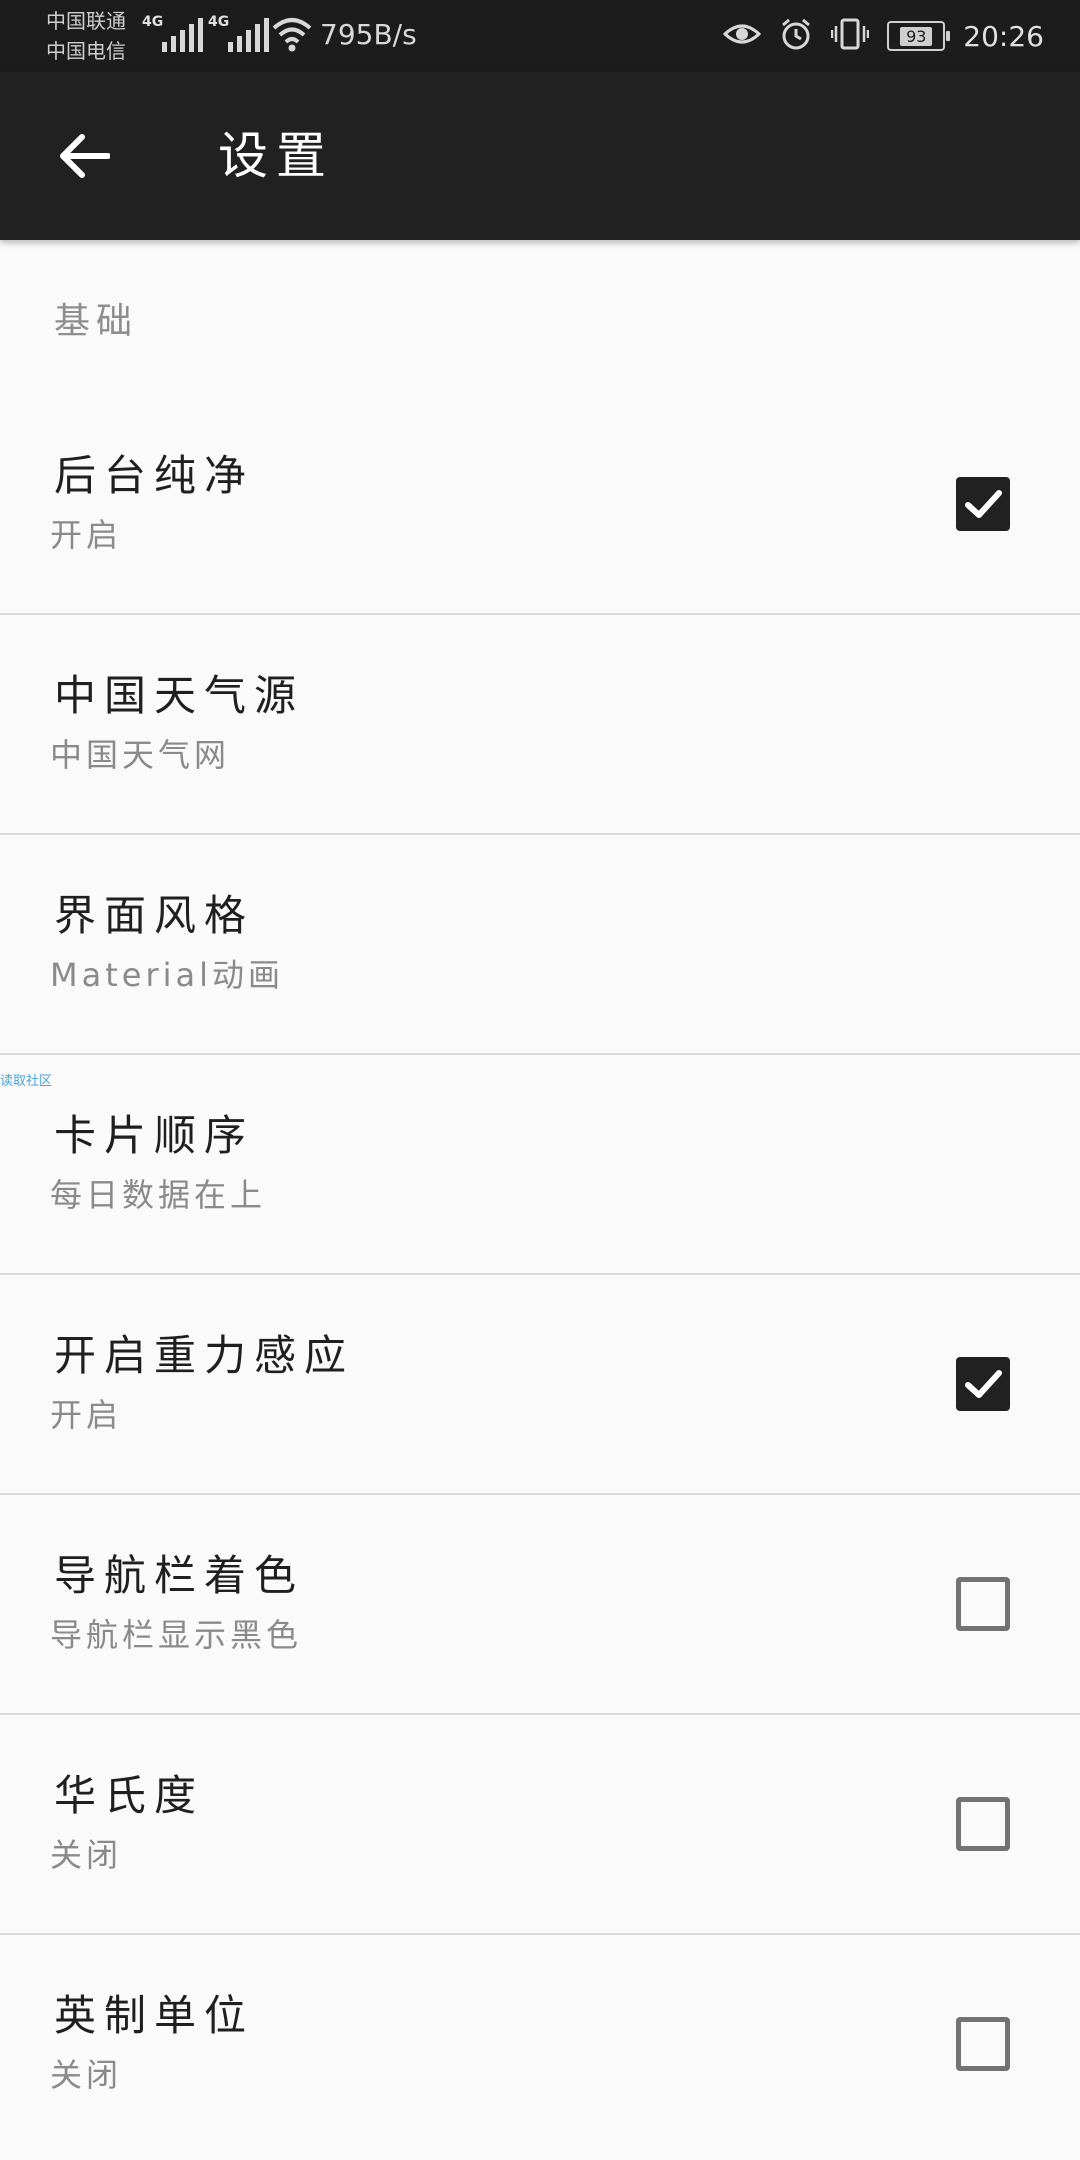 Image resolution: width=1080 pixels, height=2160 pixels. What do you see at coordinates (129, 1795) in the screenshot?
I see `pref-title: 华氏度` at bounding box center [129, 1795].